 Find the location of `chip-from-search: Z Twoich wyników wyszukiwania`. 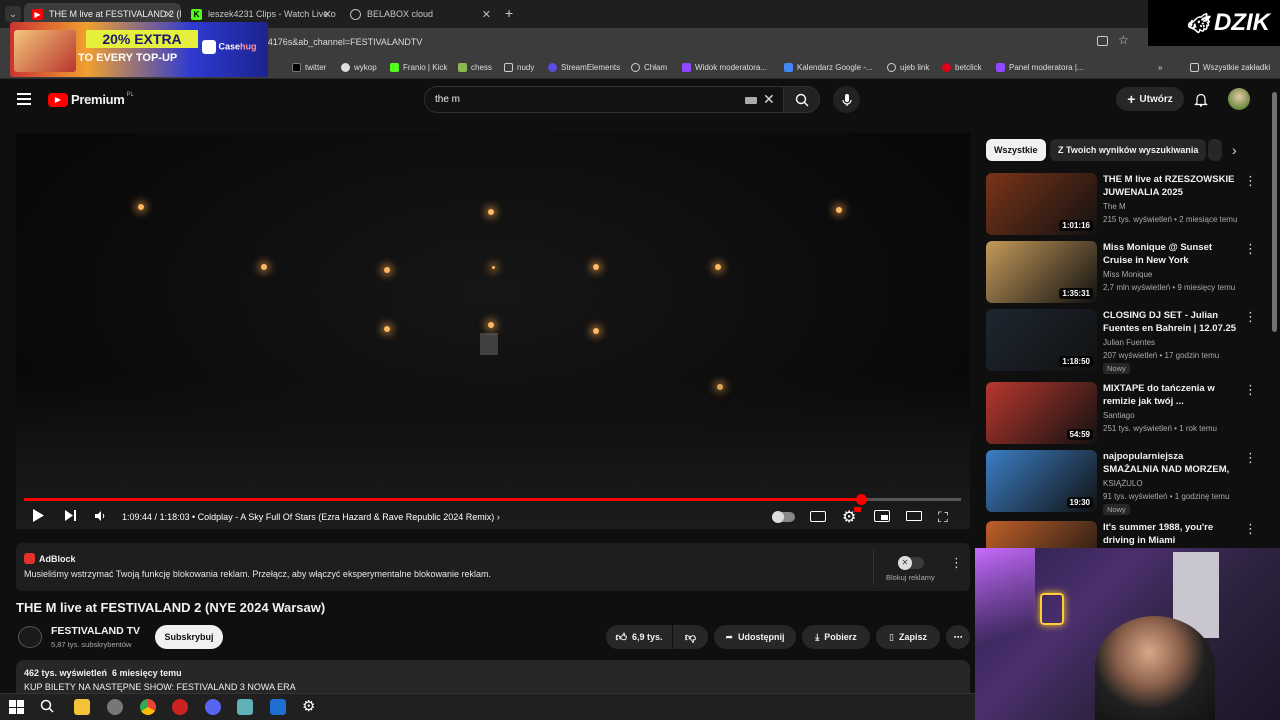

chip-from-search: Z Twoich wyników wyszukiwania is located at coordinates (1128, 150).